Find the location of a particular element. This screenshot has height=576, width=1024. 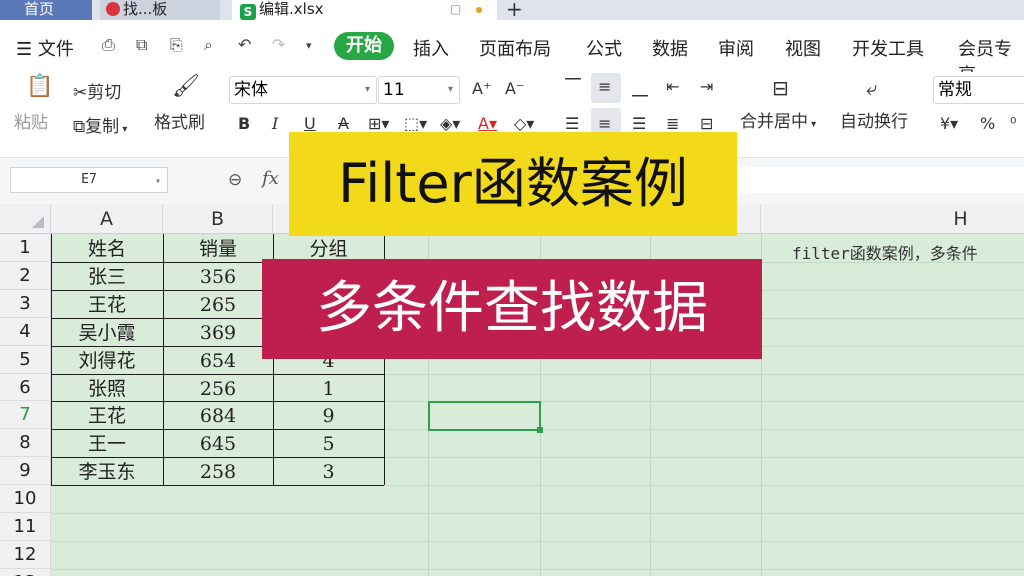

cut-button: ✂剪切 is located at coordinates (97, 90).